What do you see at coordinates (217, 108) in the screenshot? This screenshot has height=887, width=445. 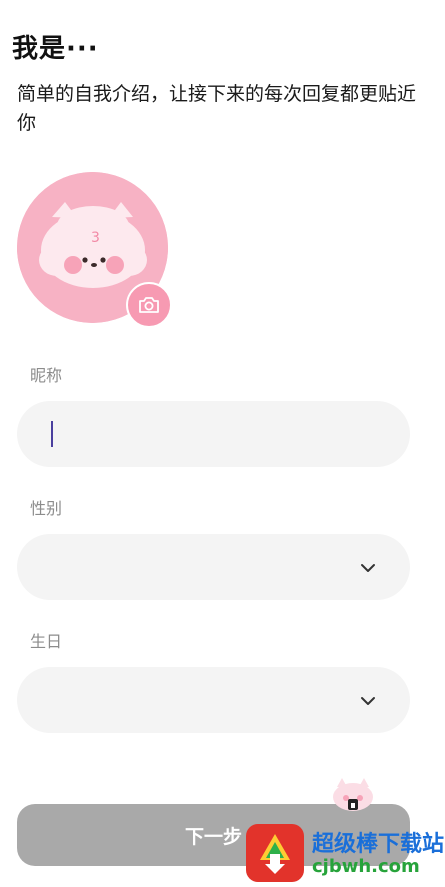 I see `page-subtitle: 简单的自我介绍，让接下来的每次回复都更贴近你` at bounding box center [217, 108].